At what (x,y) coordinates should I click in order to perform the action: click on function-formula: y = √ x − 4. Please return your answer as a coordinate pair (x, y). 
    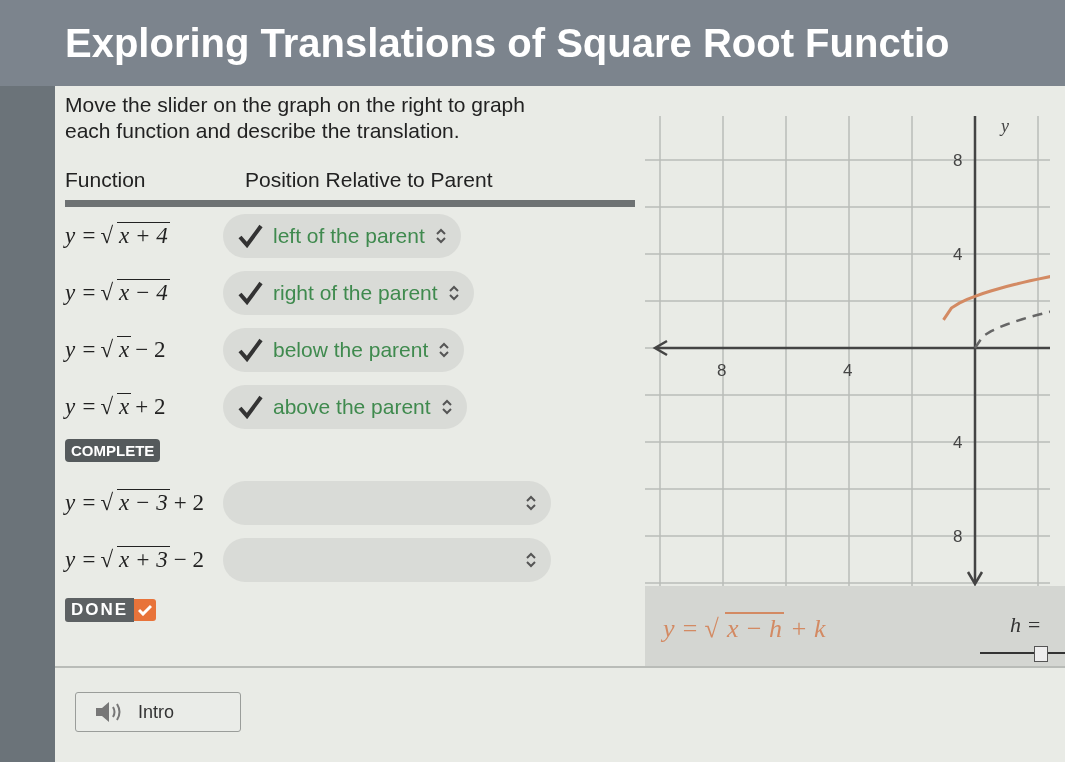
    Looking at the image, I should click on (118, 292).